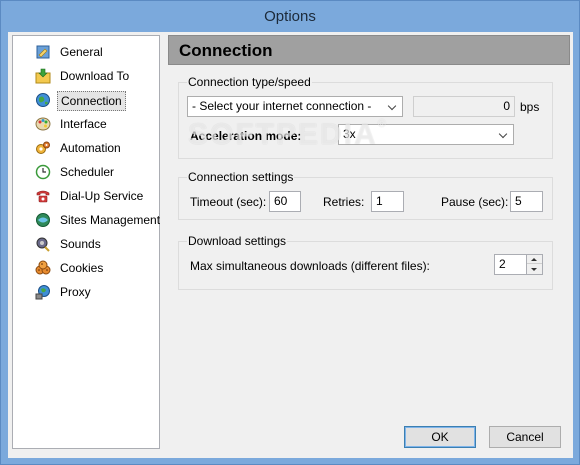 This screenshot has width=580, height=465. What do you see at coordinates (43, 52) in the screenshot?
I see `general-icon` at bounding box center [43, 52].